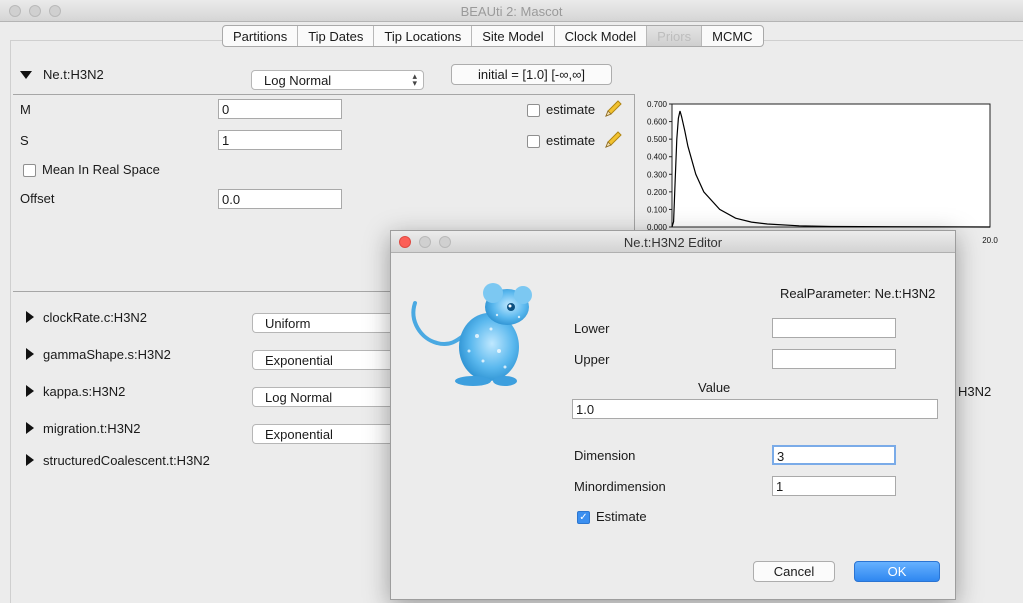 This screenshot has height=603, width=1023. What do you see at coordinates (592, 328) in the screenshot?
I see `lower-label: Lower` at bounding box center [592, 328].